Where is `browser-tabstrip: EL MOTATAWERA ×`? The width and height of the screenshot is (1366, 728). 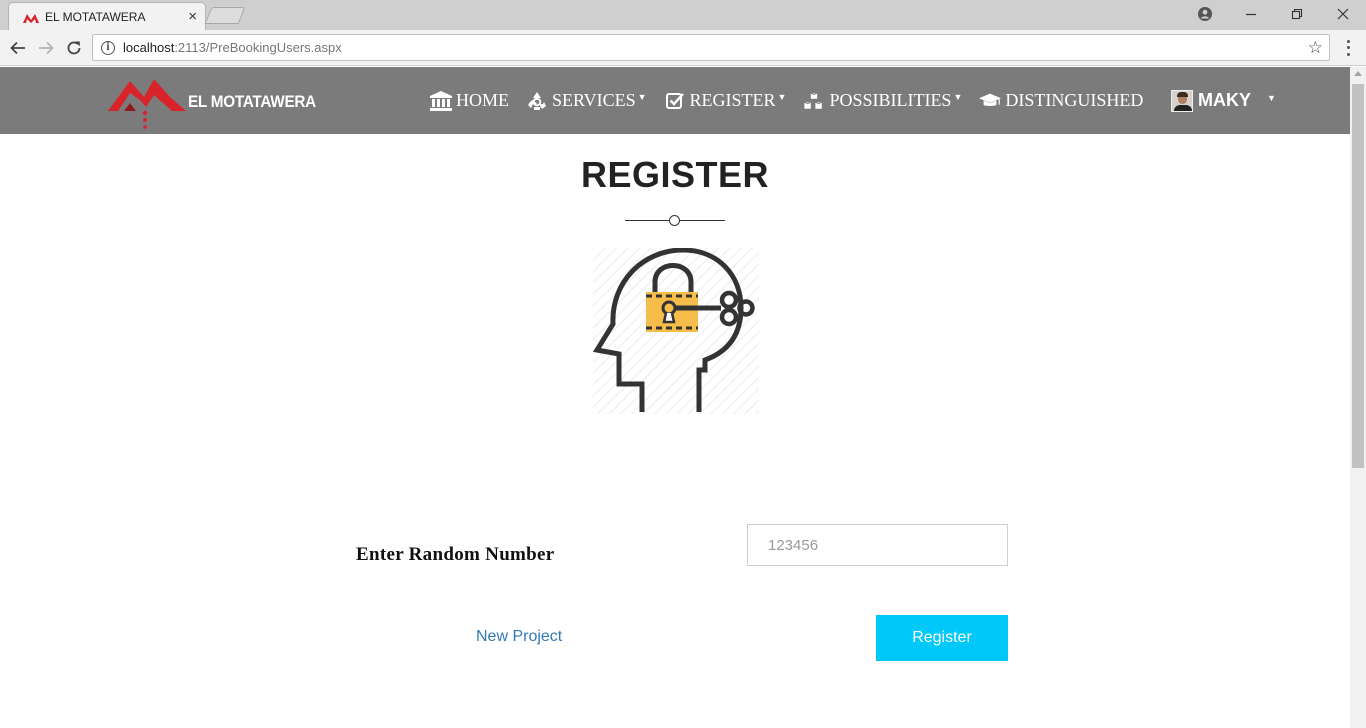
browser-tabstrip: EL MOTATAWERA × is located at coordinates (683, 15).